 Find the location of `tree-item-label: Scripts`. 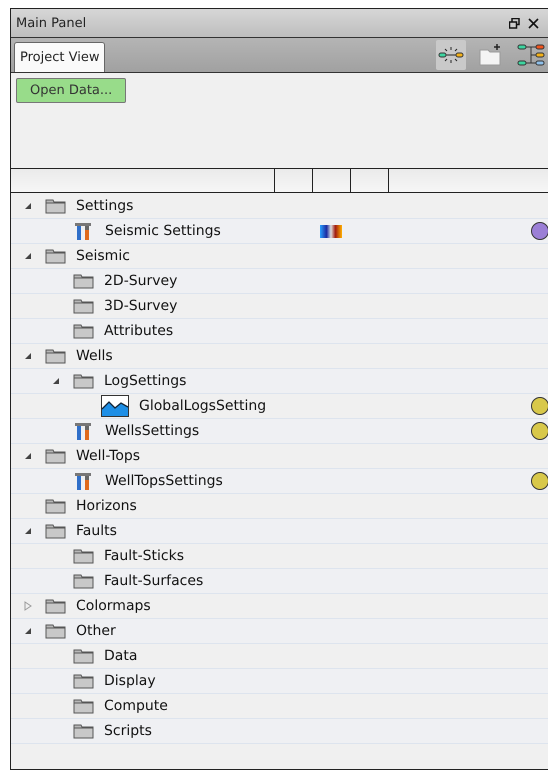

tree-item-label: Scripts is located at coordinates (128, 731).